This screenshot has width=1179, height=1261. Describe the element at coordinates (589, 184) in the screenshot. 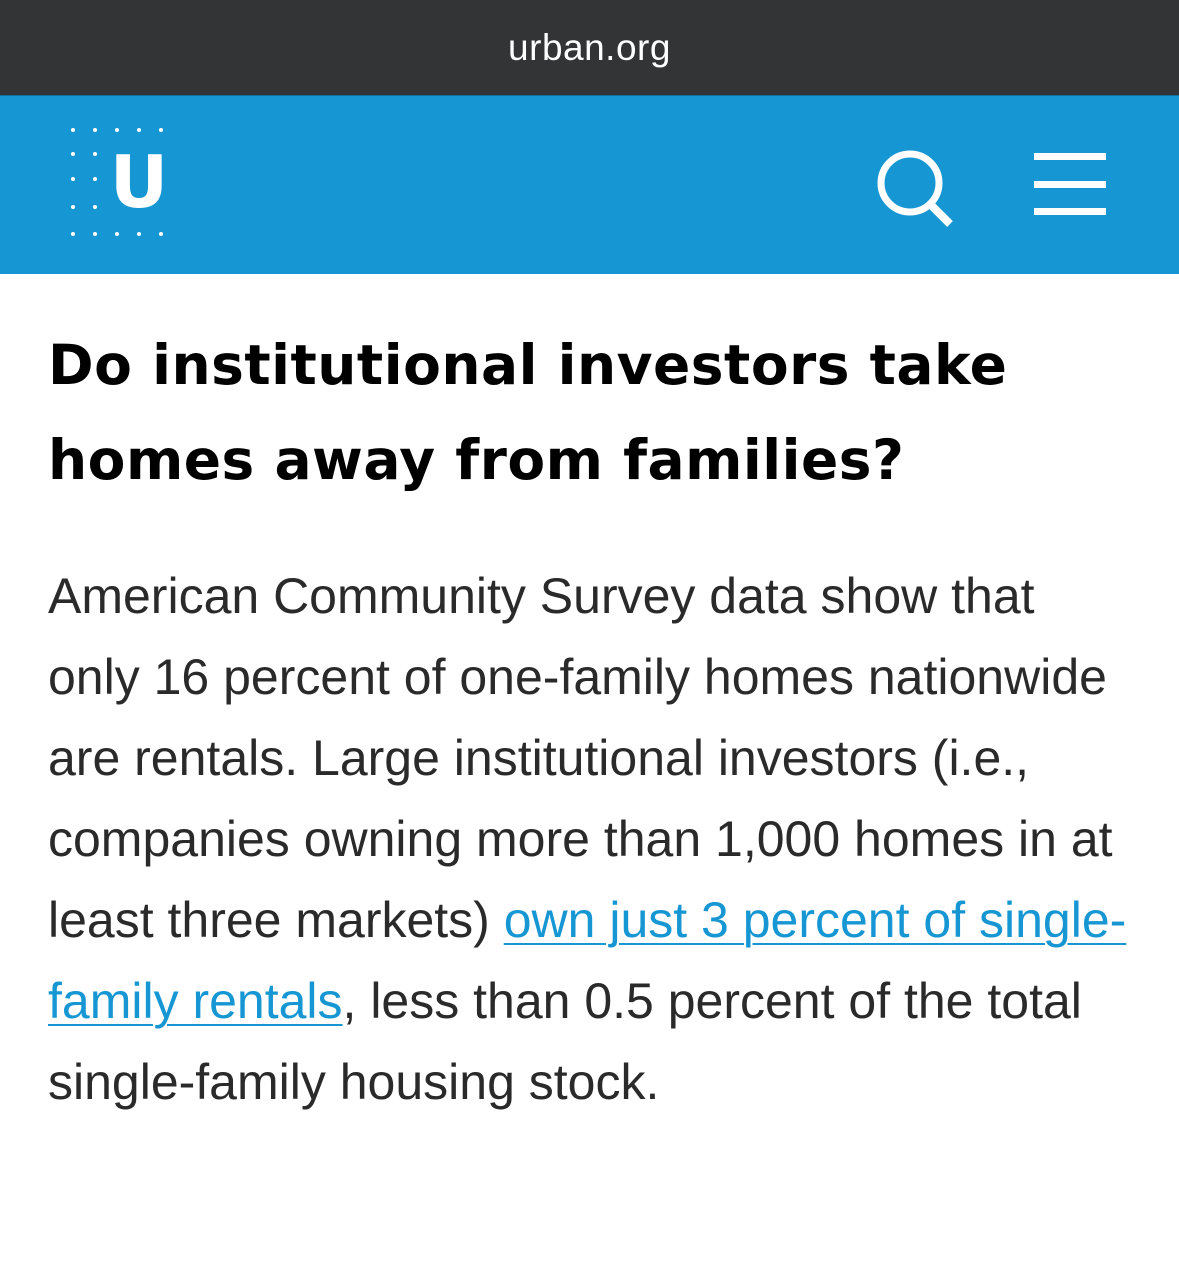

I see `site-header: U` at that location.